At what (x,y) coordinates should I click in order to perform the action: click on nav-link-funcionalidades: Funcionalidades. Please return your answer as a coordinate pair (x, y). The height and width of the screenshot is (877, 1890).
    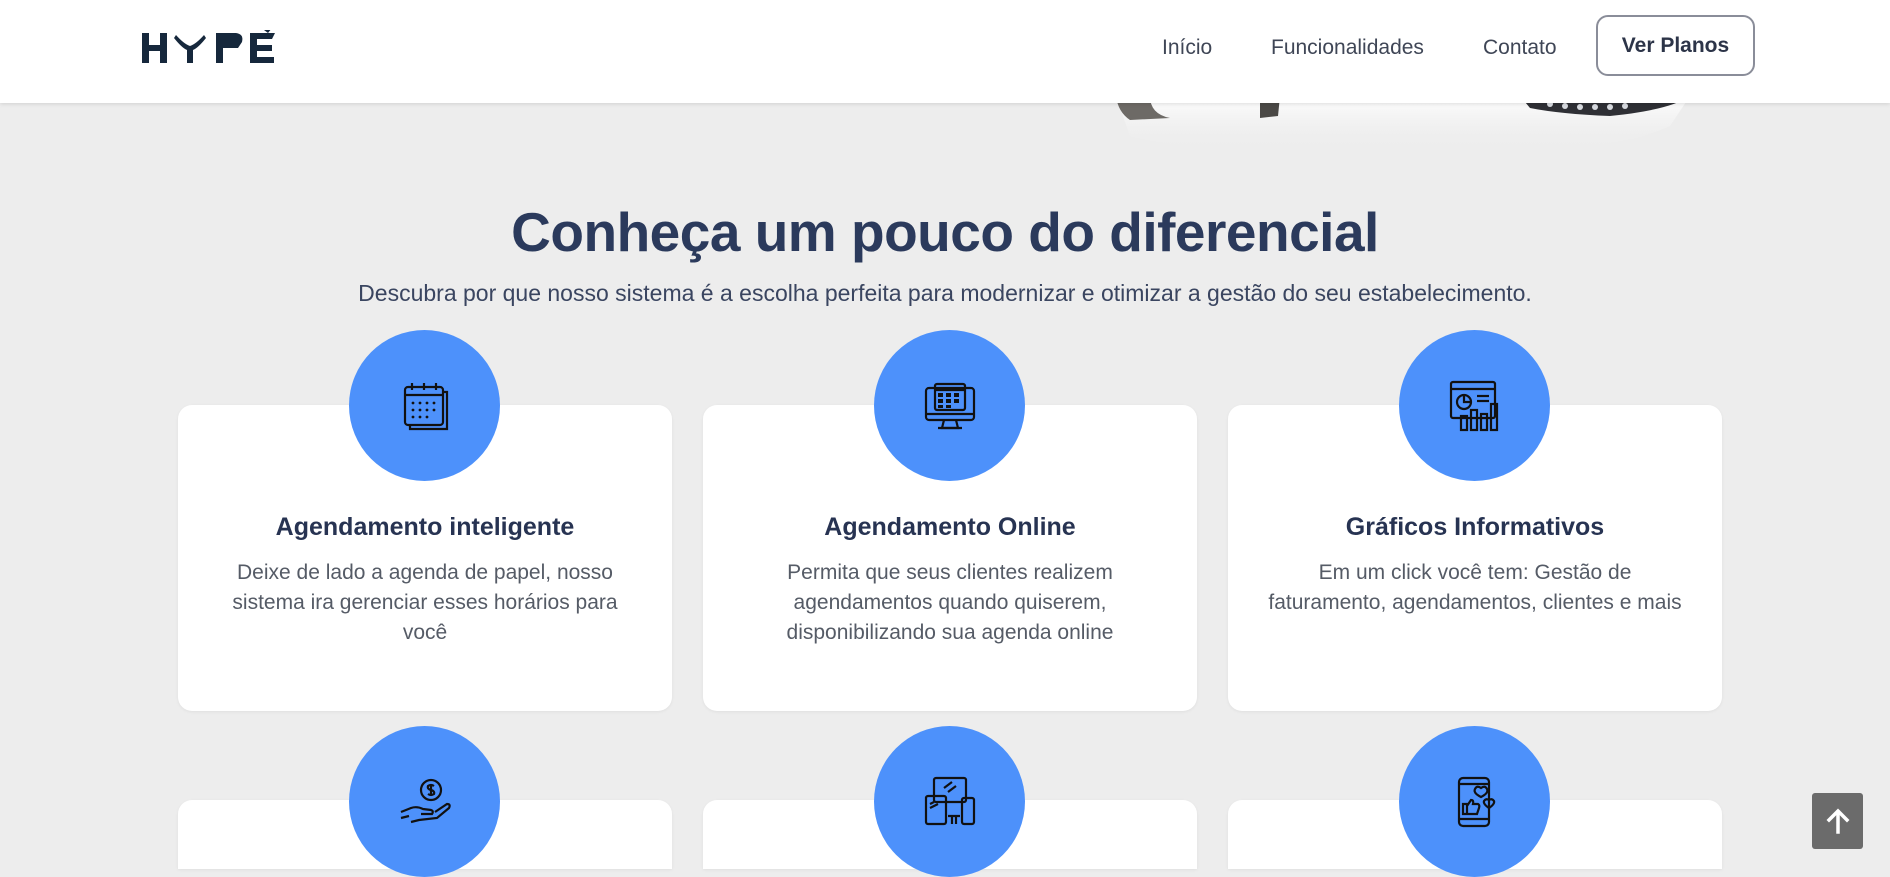
    Looking at the image, I should click on (1347, 48).